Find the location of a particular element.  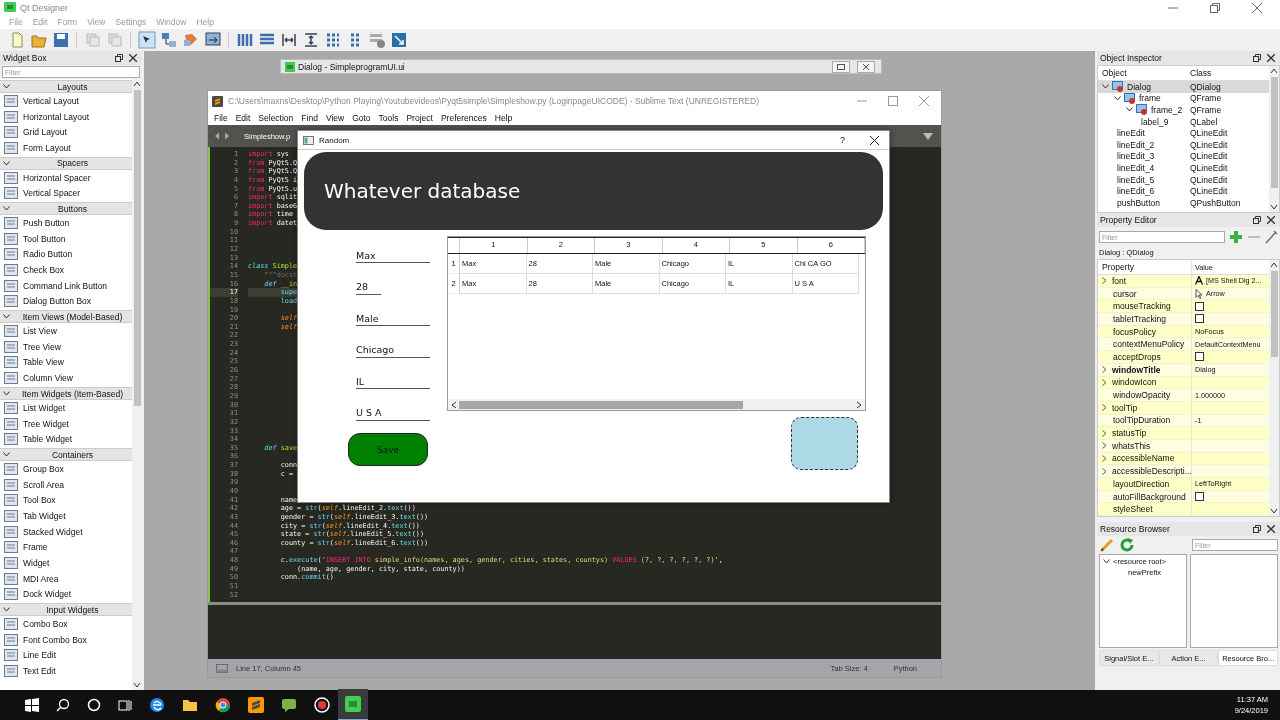

widget-item: Text Edit is located at coordinates (66, 671).